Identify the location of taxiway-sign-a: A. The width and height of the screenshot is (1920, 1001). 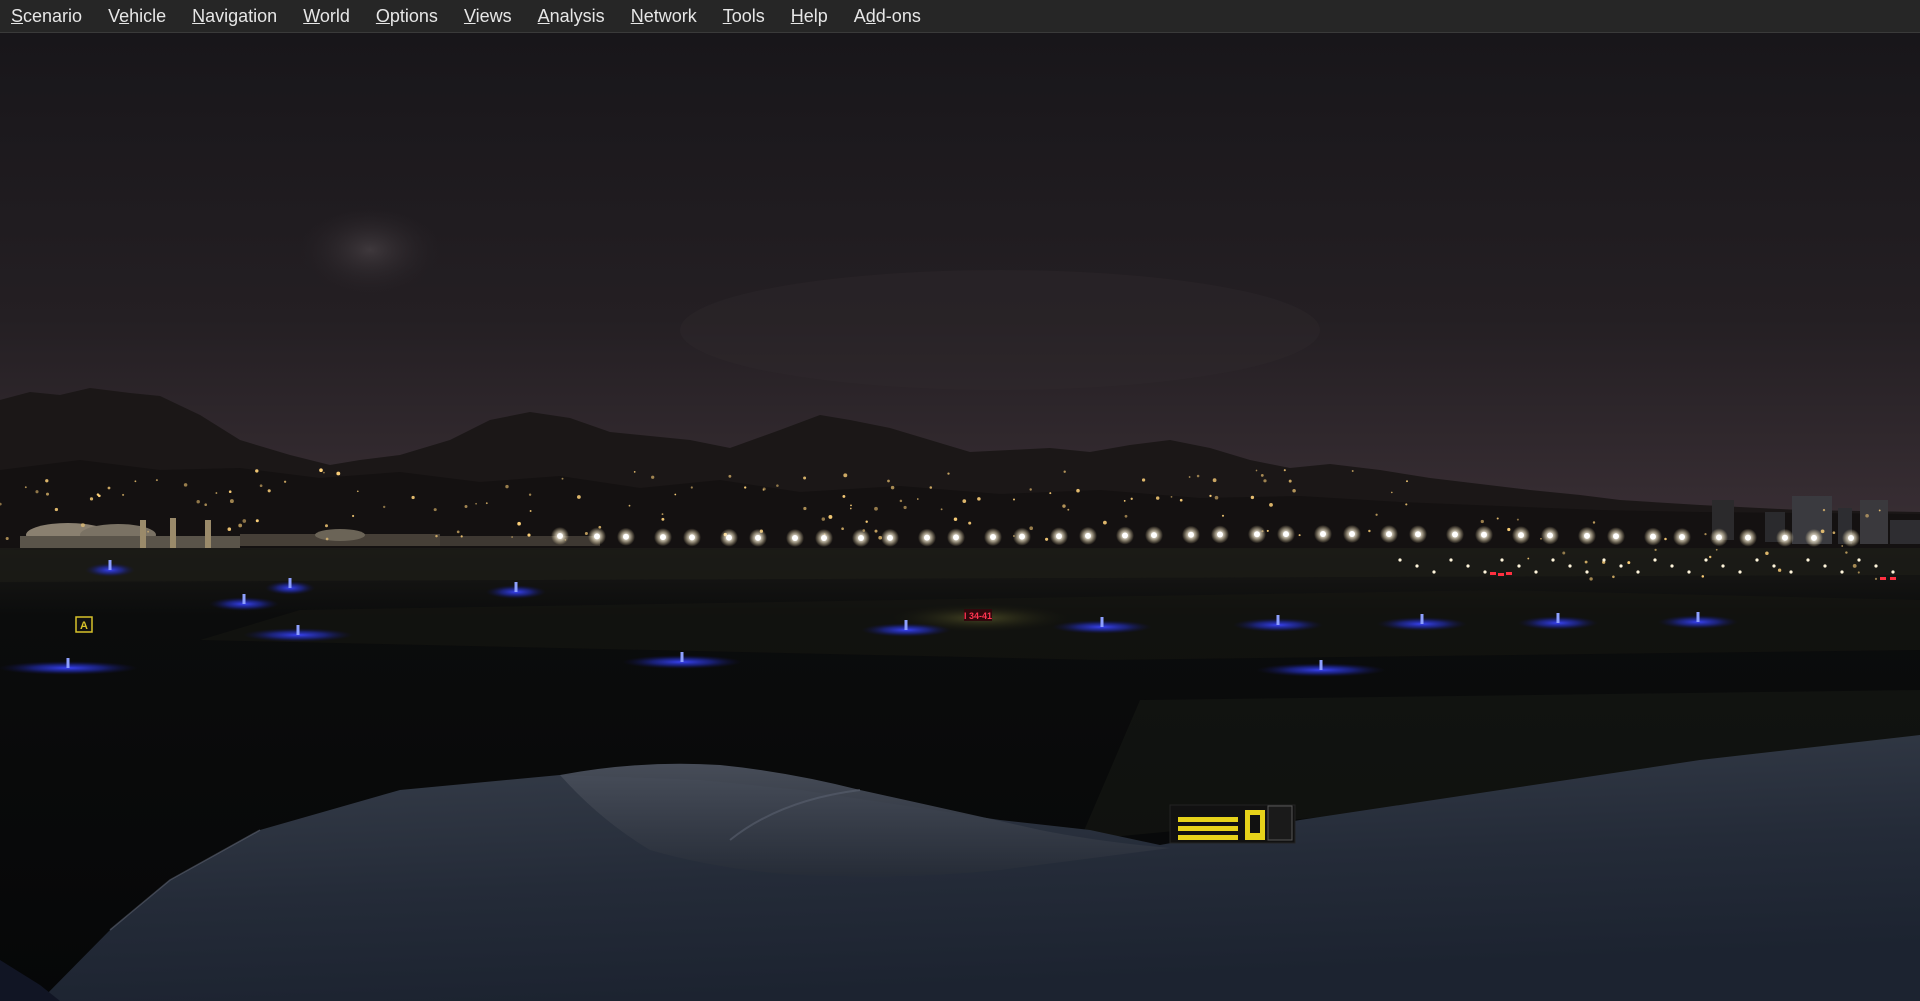
(84, 624).